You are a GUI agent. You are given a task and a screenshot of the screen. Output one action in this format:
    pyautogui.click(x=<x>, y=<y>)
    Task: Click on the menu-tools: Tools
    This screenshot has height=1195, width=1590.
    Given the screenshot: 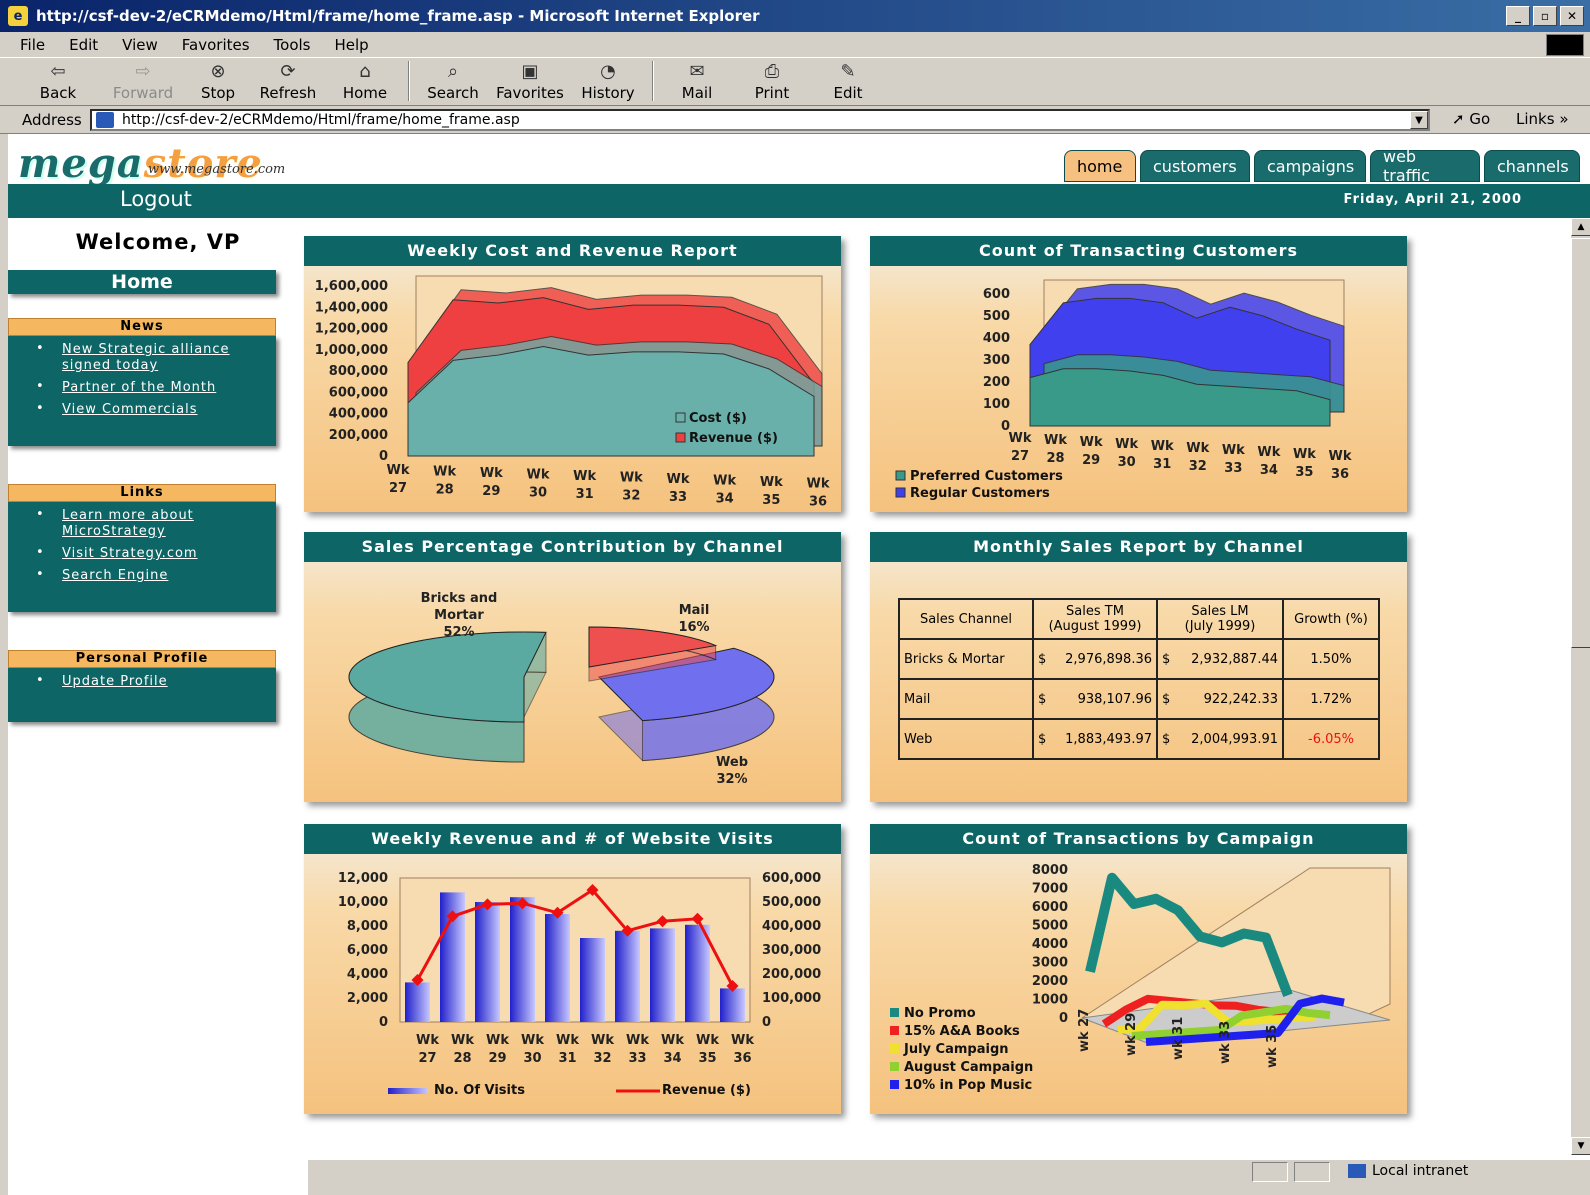 What is the action you would take?
    pyautogui.click(x=292, y=45)
    